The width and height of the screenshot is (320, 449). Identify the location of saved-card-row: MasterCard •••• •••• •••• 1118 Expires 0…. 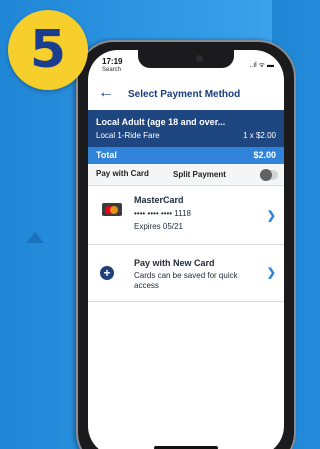
(186, 216).